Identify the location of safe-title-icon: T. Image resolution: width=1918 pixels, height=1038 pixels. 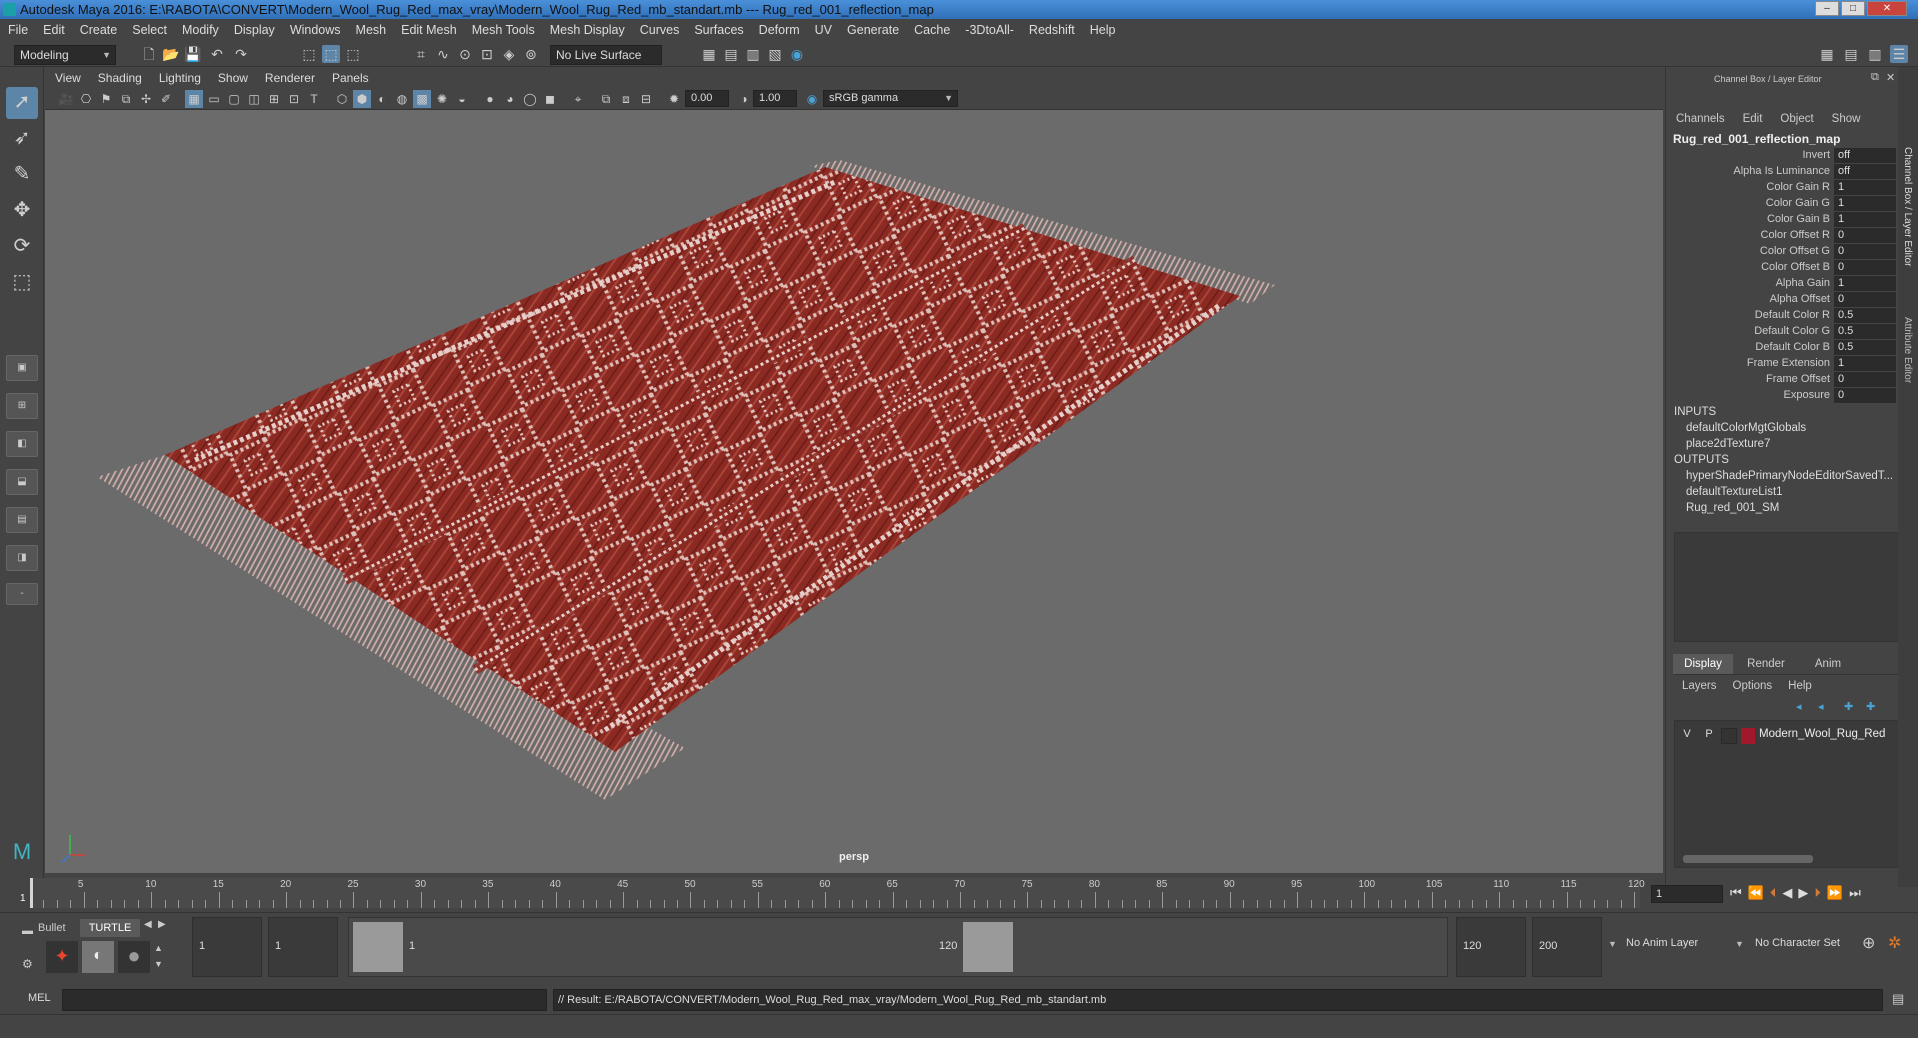
(314, 99).